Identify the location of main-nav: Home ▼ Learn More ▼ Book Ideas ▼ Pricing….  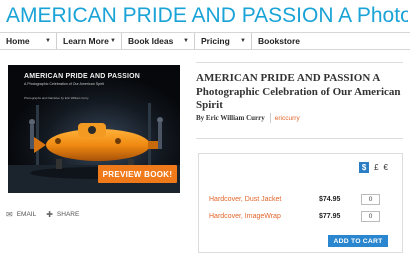
(205, 41).